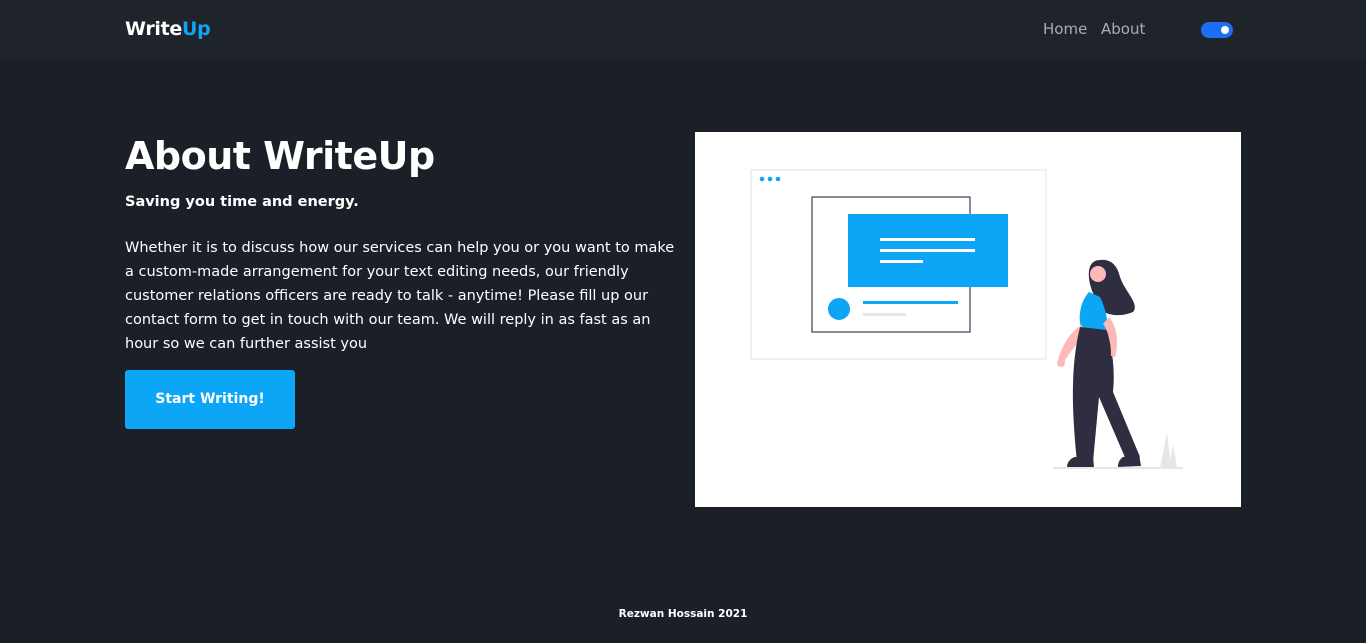 This screenshot has height=643, width=1366. I want to click on navbar: WriteUp Home About, so click(683, 30).